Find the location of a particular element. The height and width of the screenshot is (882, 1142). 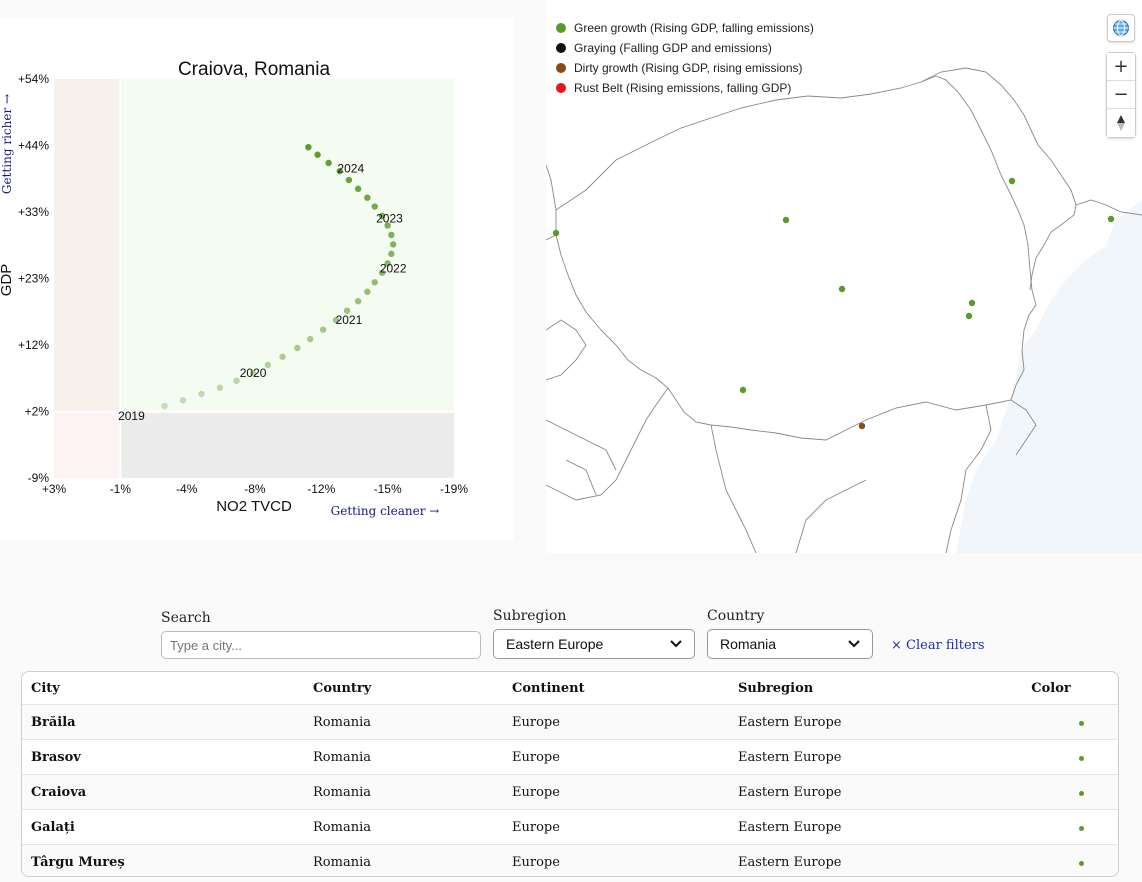

country-value: Romania is located at coordinates (748, 644).